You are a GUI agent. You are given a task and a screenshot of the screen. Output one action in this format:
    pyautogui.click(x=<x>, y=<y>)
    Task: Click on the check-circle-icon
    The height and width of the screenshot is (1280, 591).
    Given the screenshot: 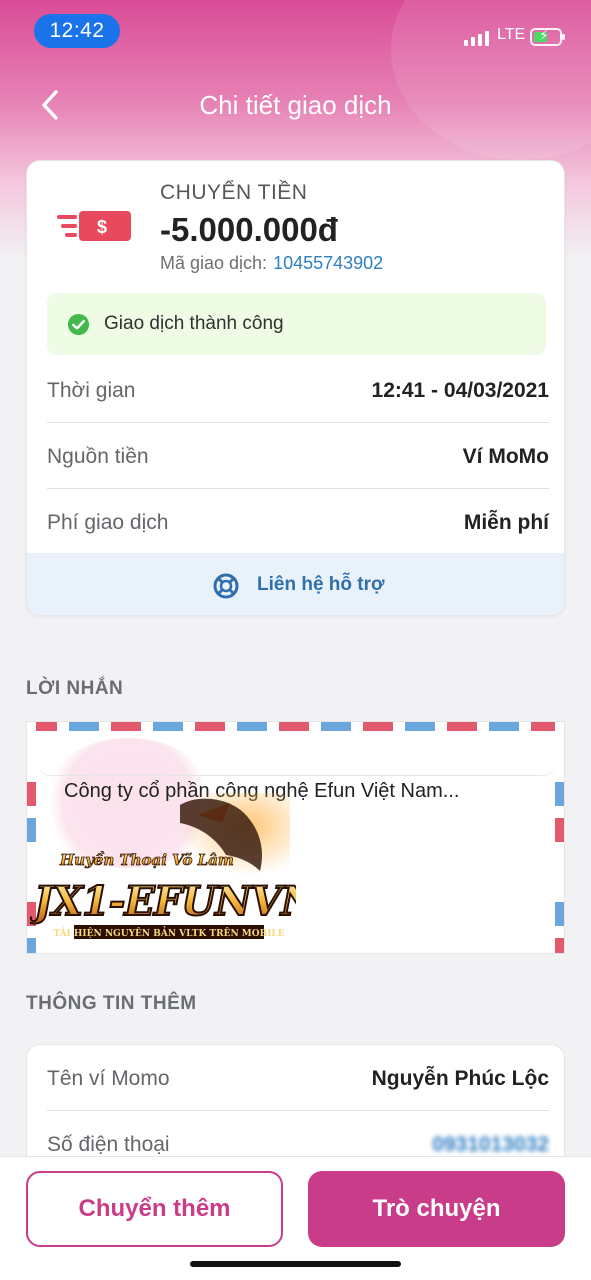 What is the action you would take?
    pyautogui.click(x=78, y=324)
    